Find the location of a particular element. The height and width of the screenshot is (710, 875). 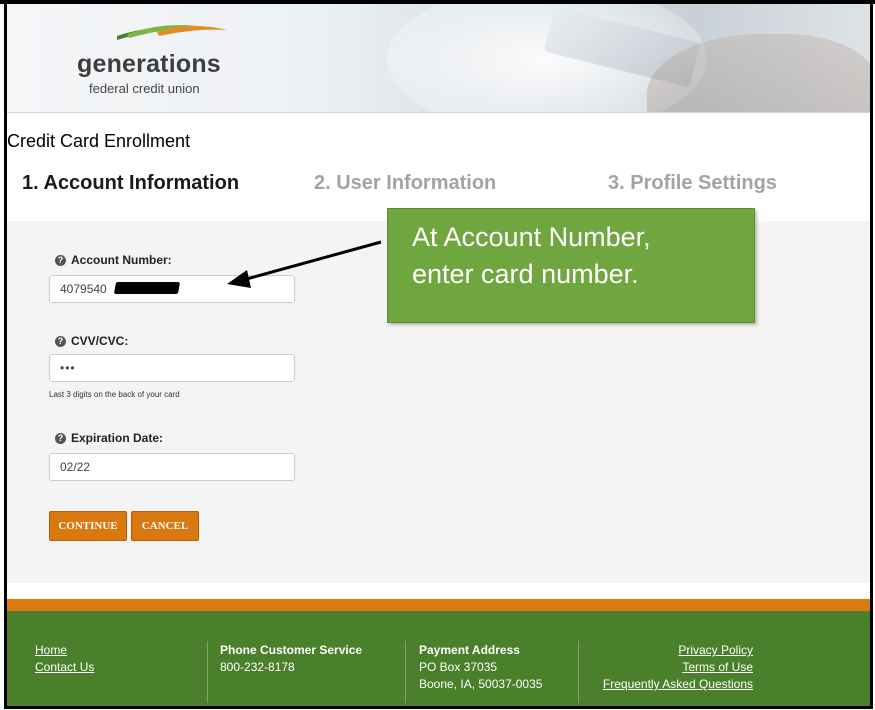

footer-link-home: Home is located at coordinates (64, 650).